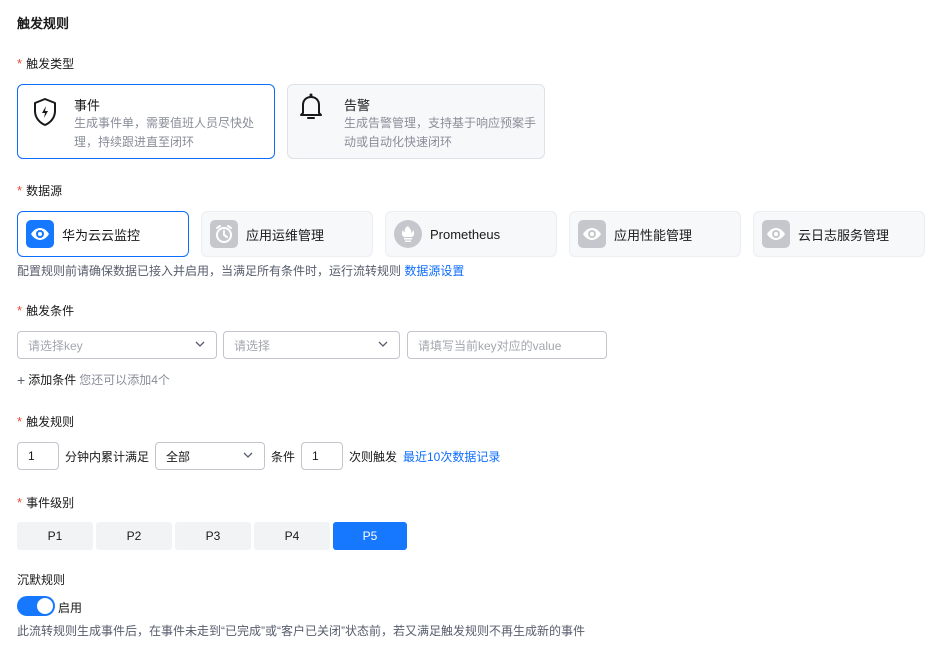 This screenshot has width=934, height=655. I want to click on condition-value-input: 请填写当前key对应的value, so click(507, 345).